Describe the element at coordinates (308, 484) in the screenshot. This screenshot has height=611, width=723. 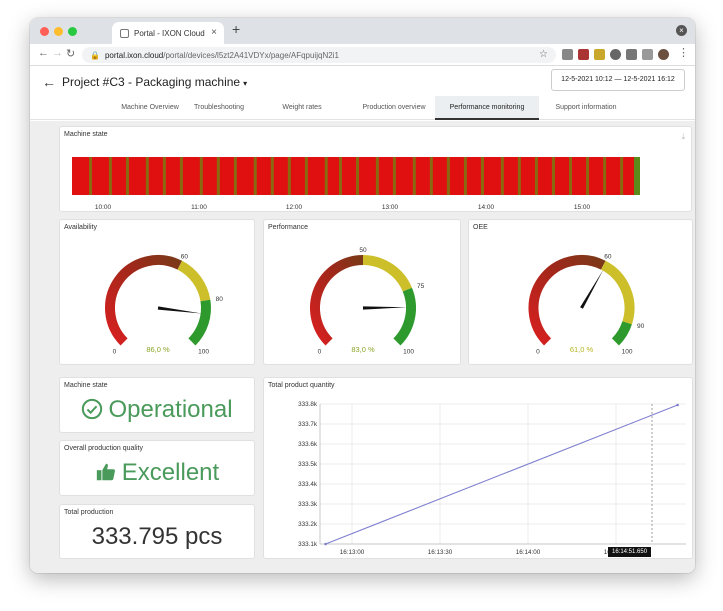
I see `chart-y-tick-label: 333.4k` at that location.